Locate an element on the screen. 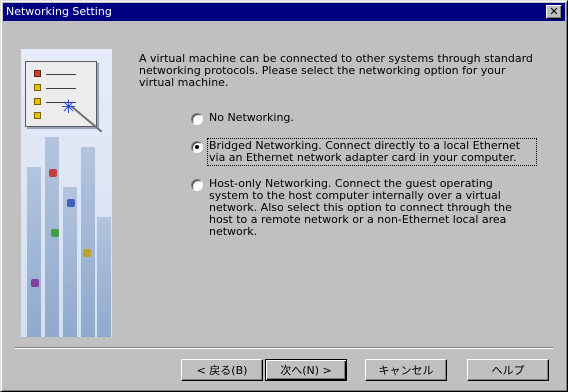  close-button: ✕ is located at coordinates (554, 12).